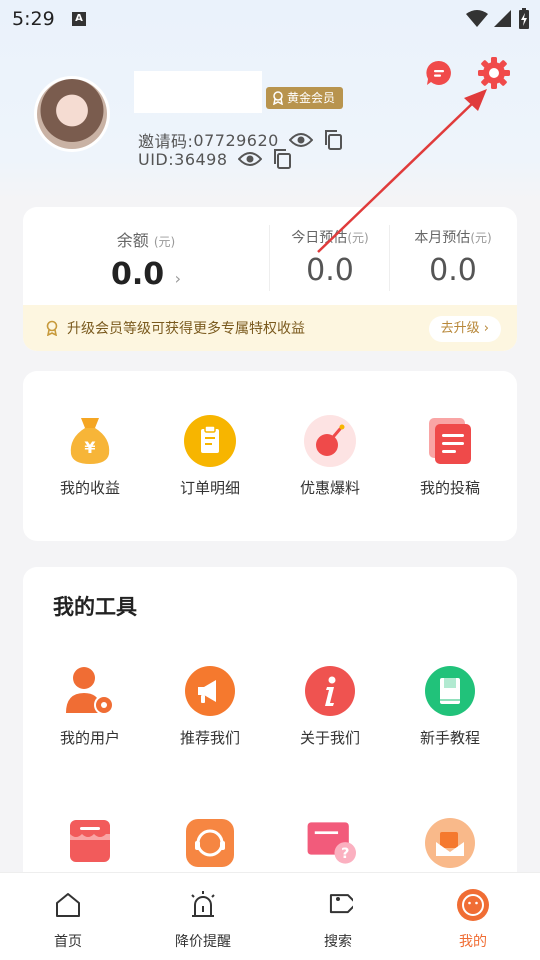 The height and width of the screenshot is (960, 540). What do you see at coordinates (329, 488) in the screenshot?
I see `menu-label: 优惠爆料` at bounding box center [329, 488].